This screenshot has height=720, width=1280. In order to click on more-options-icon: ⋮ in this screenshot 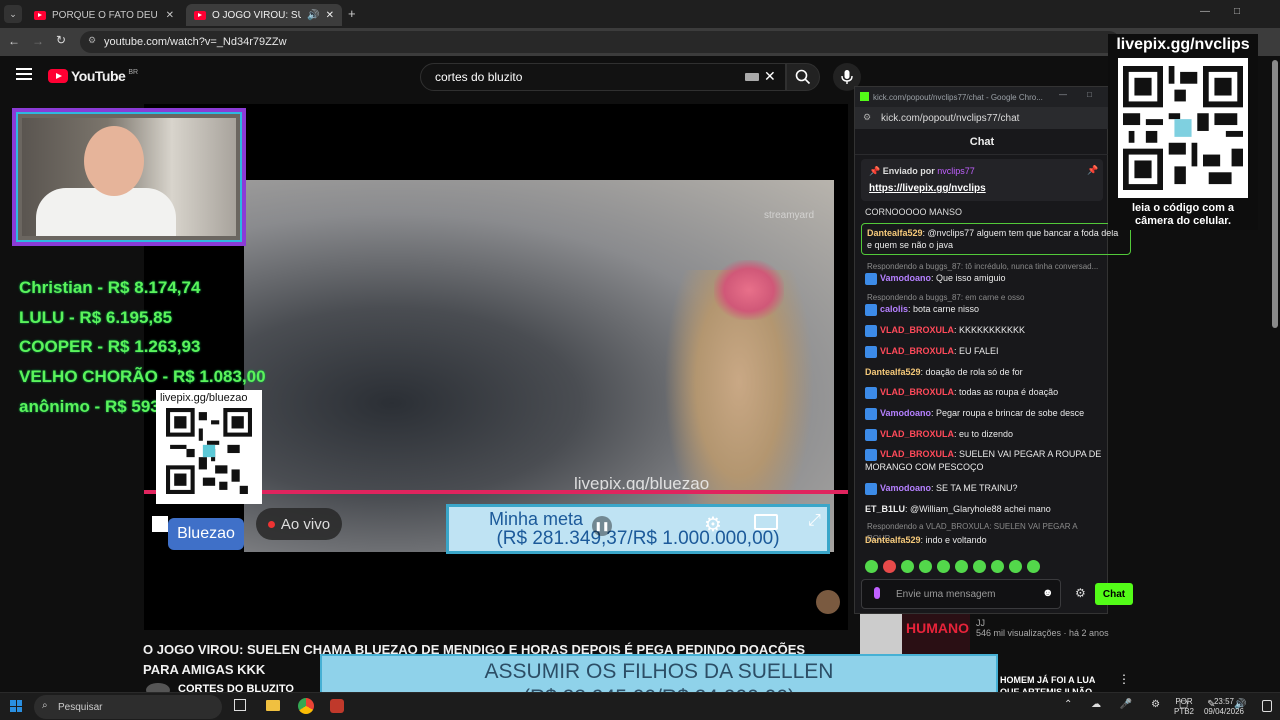, I will do `click(1124, 679)`.